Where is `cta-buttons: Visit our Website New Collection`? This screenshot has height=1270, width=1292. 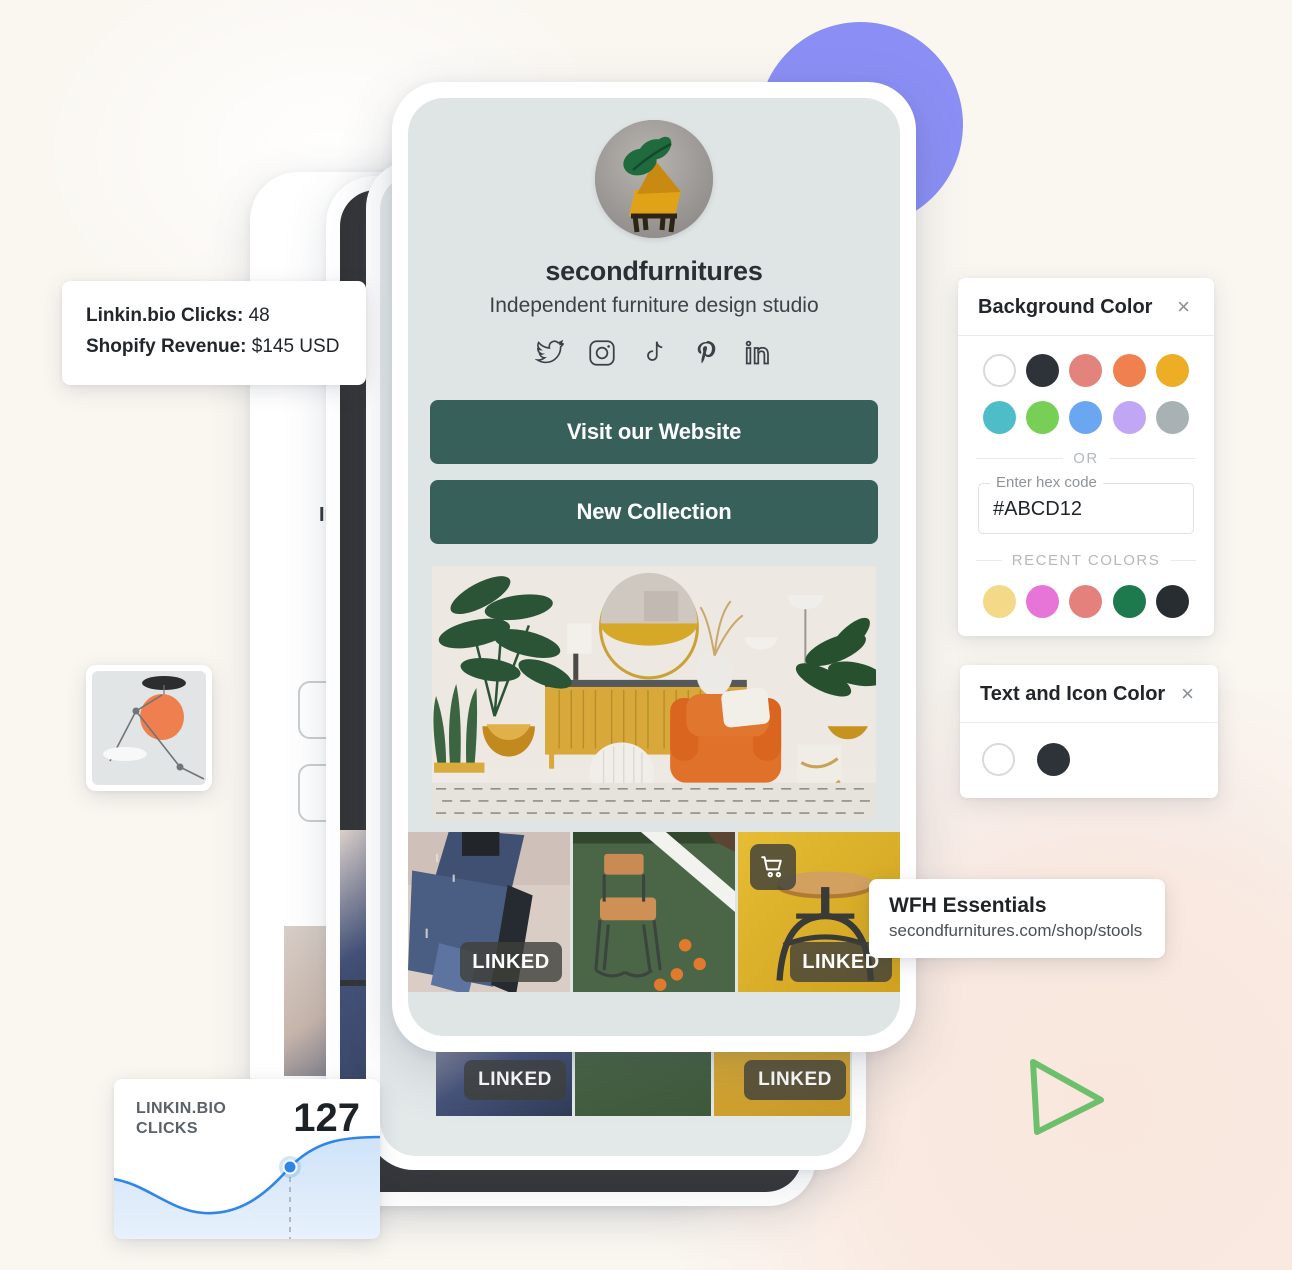
cta-buttons: Visit our Website New Collection is located at coordinates (654, 472).